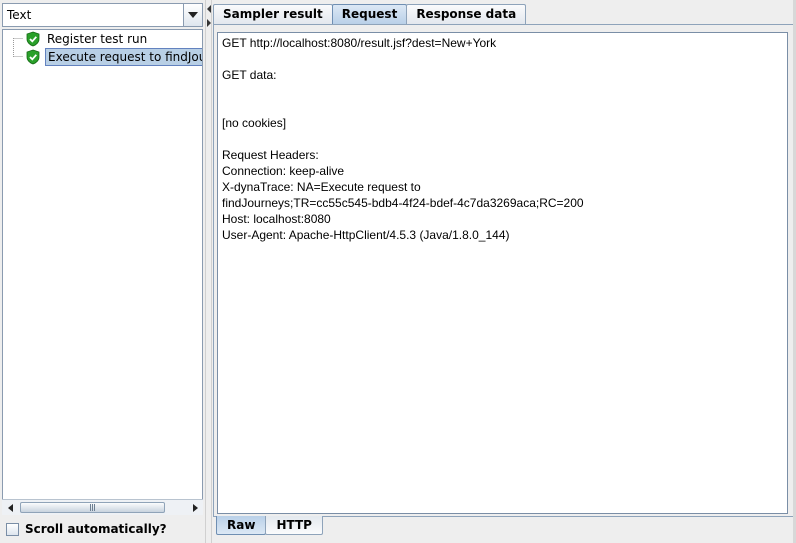 The image size is (796, 543). I want to click on scroll-automatically-checkbox, so click(12, 529).